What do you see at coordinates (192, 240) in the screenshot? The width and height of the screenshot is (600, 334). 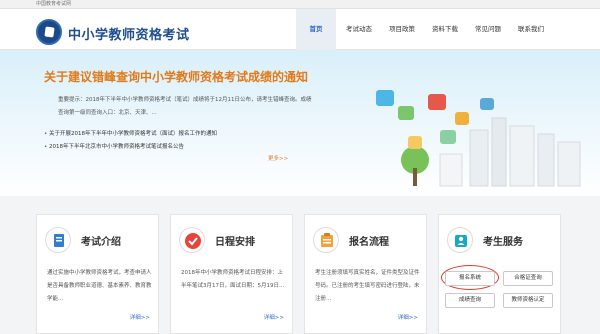 I see `check-circle-icon` at bounding box center [192, 240].